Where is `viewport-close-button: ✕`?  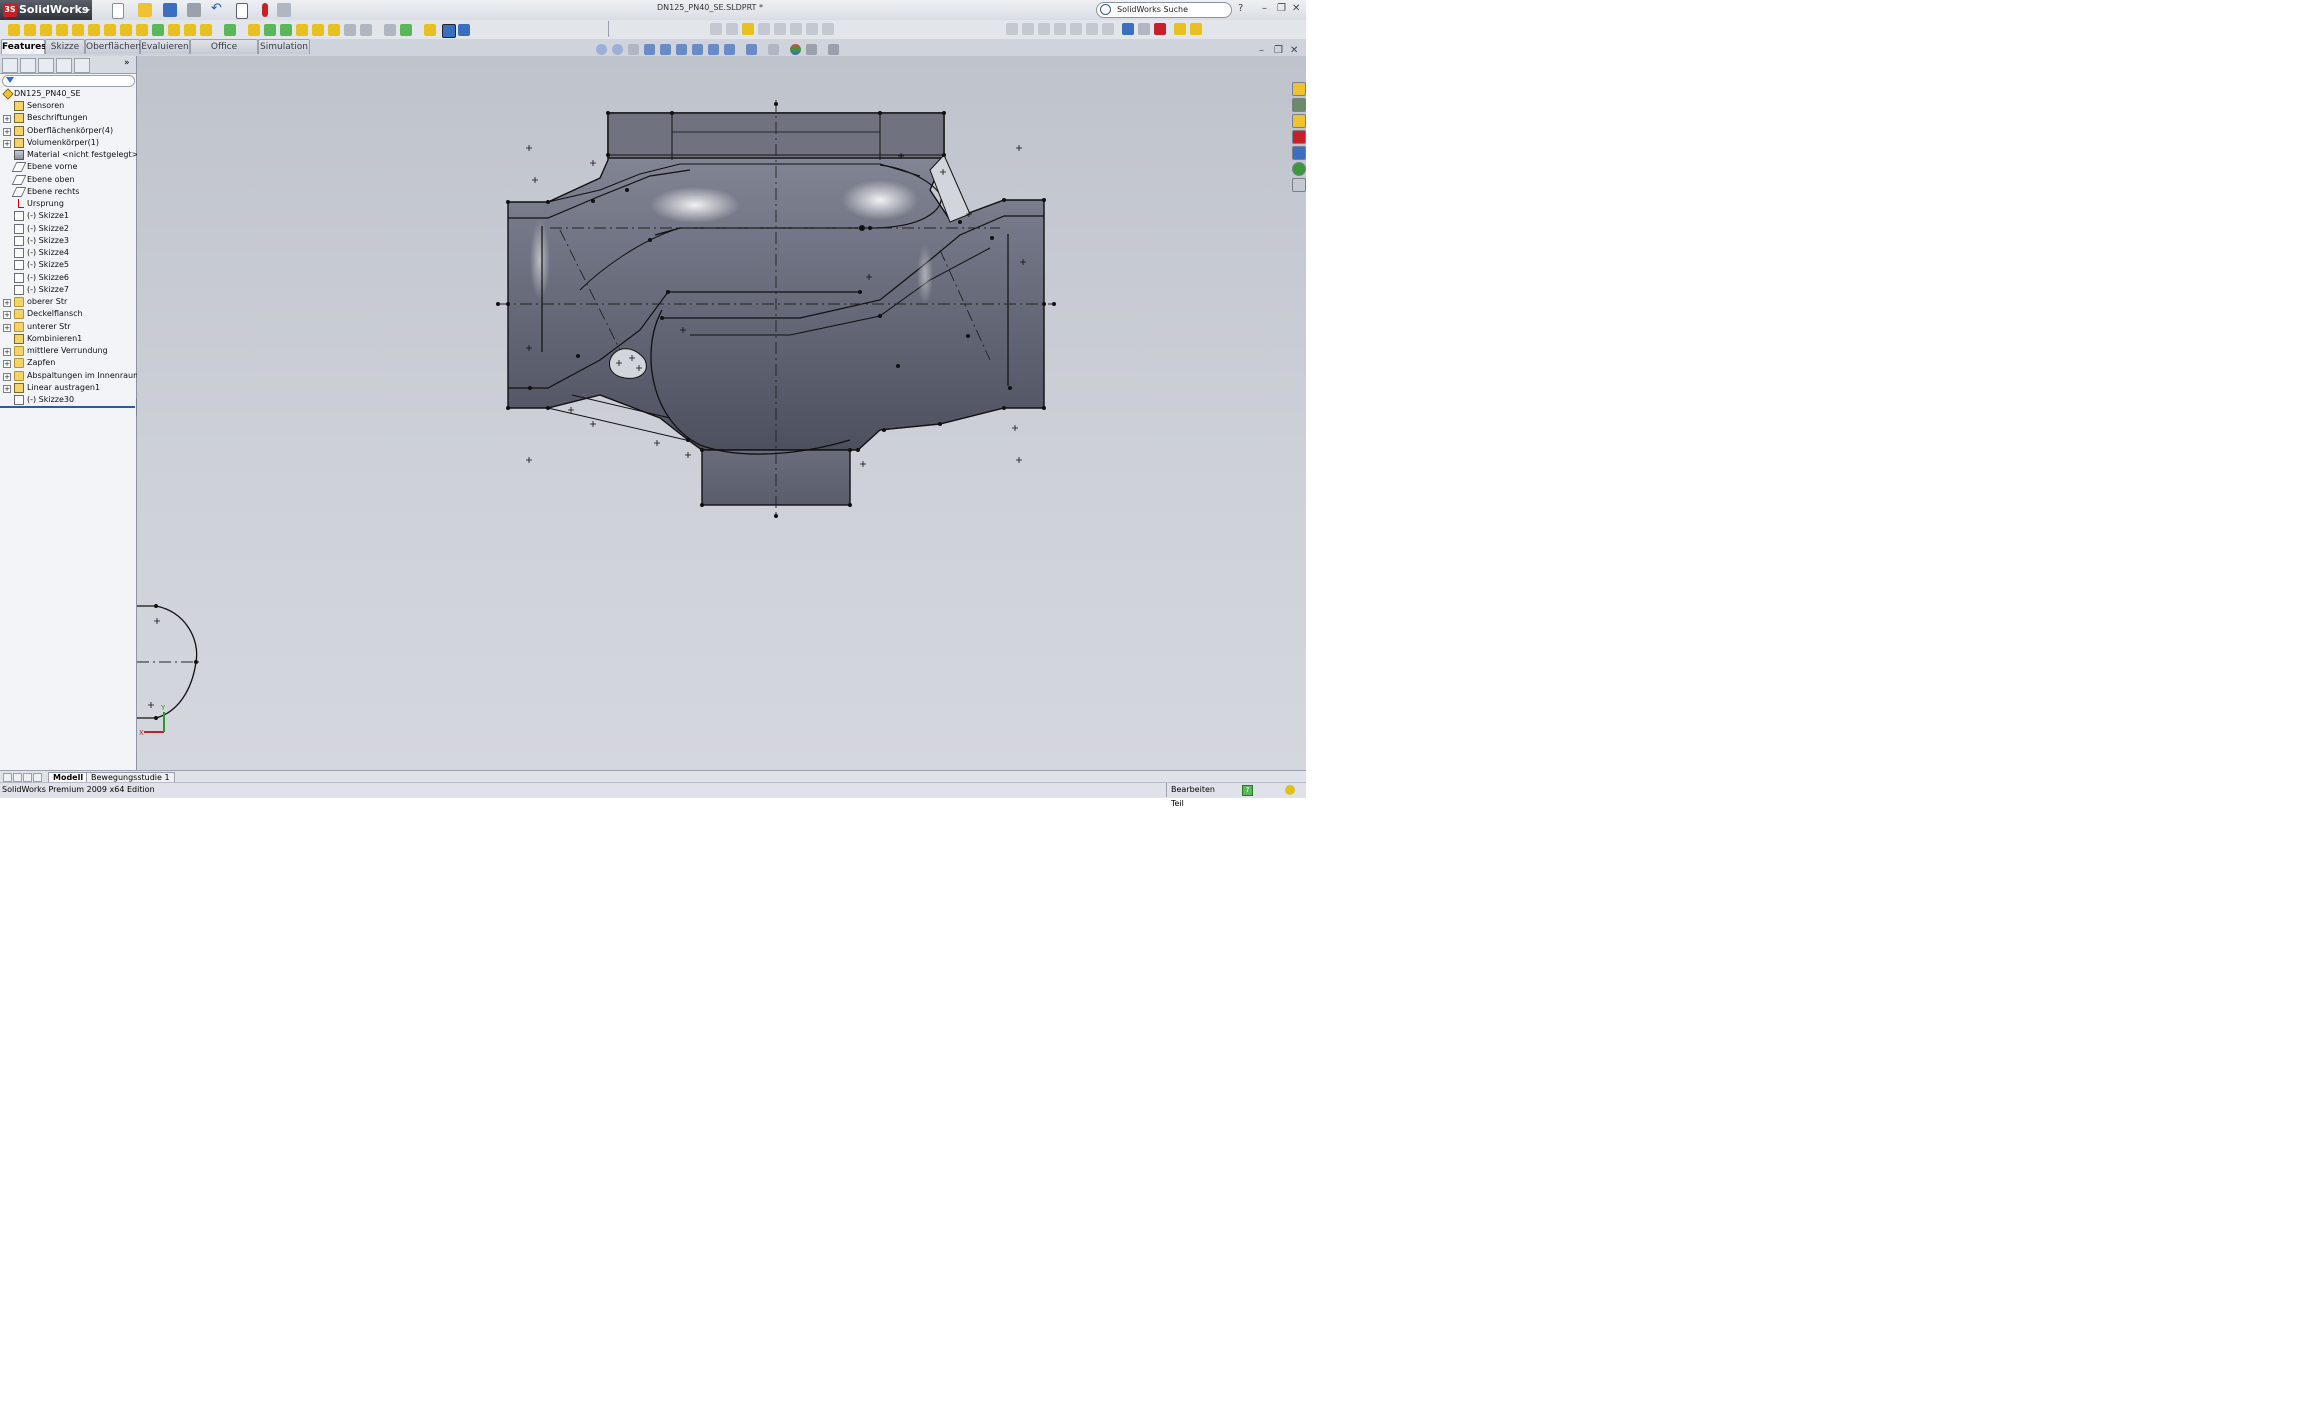 viewport-close-button: ✕ is located at coordinates (1294, 50).